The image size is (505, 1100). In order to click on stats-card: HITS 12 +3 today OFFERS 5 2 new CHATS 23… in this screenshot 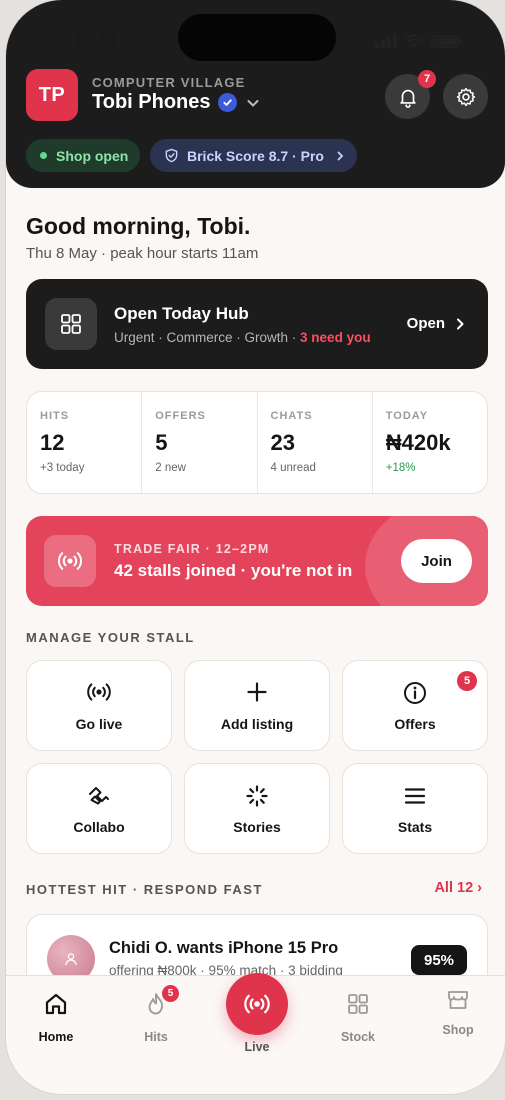, I will do `click(257, 442)`.